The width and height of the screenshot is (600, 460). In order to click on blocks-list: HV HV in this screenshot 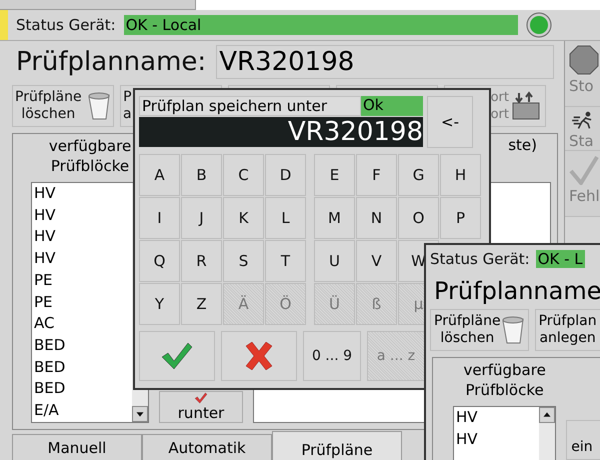, I will do `click(504, 433)`.